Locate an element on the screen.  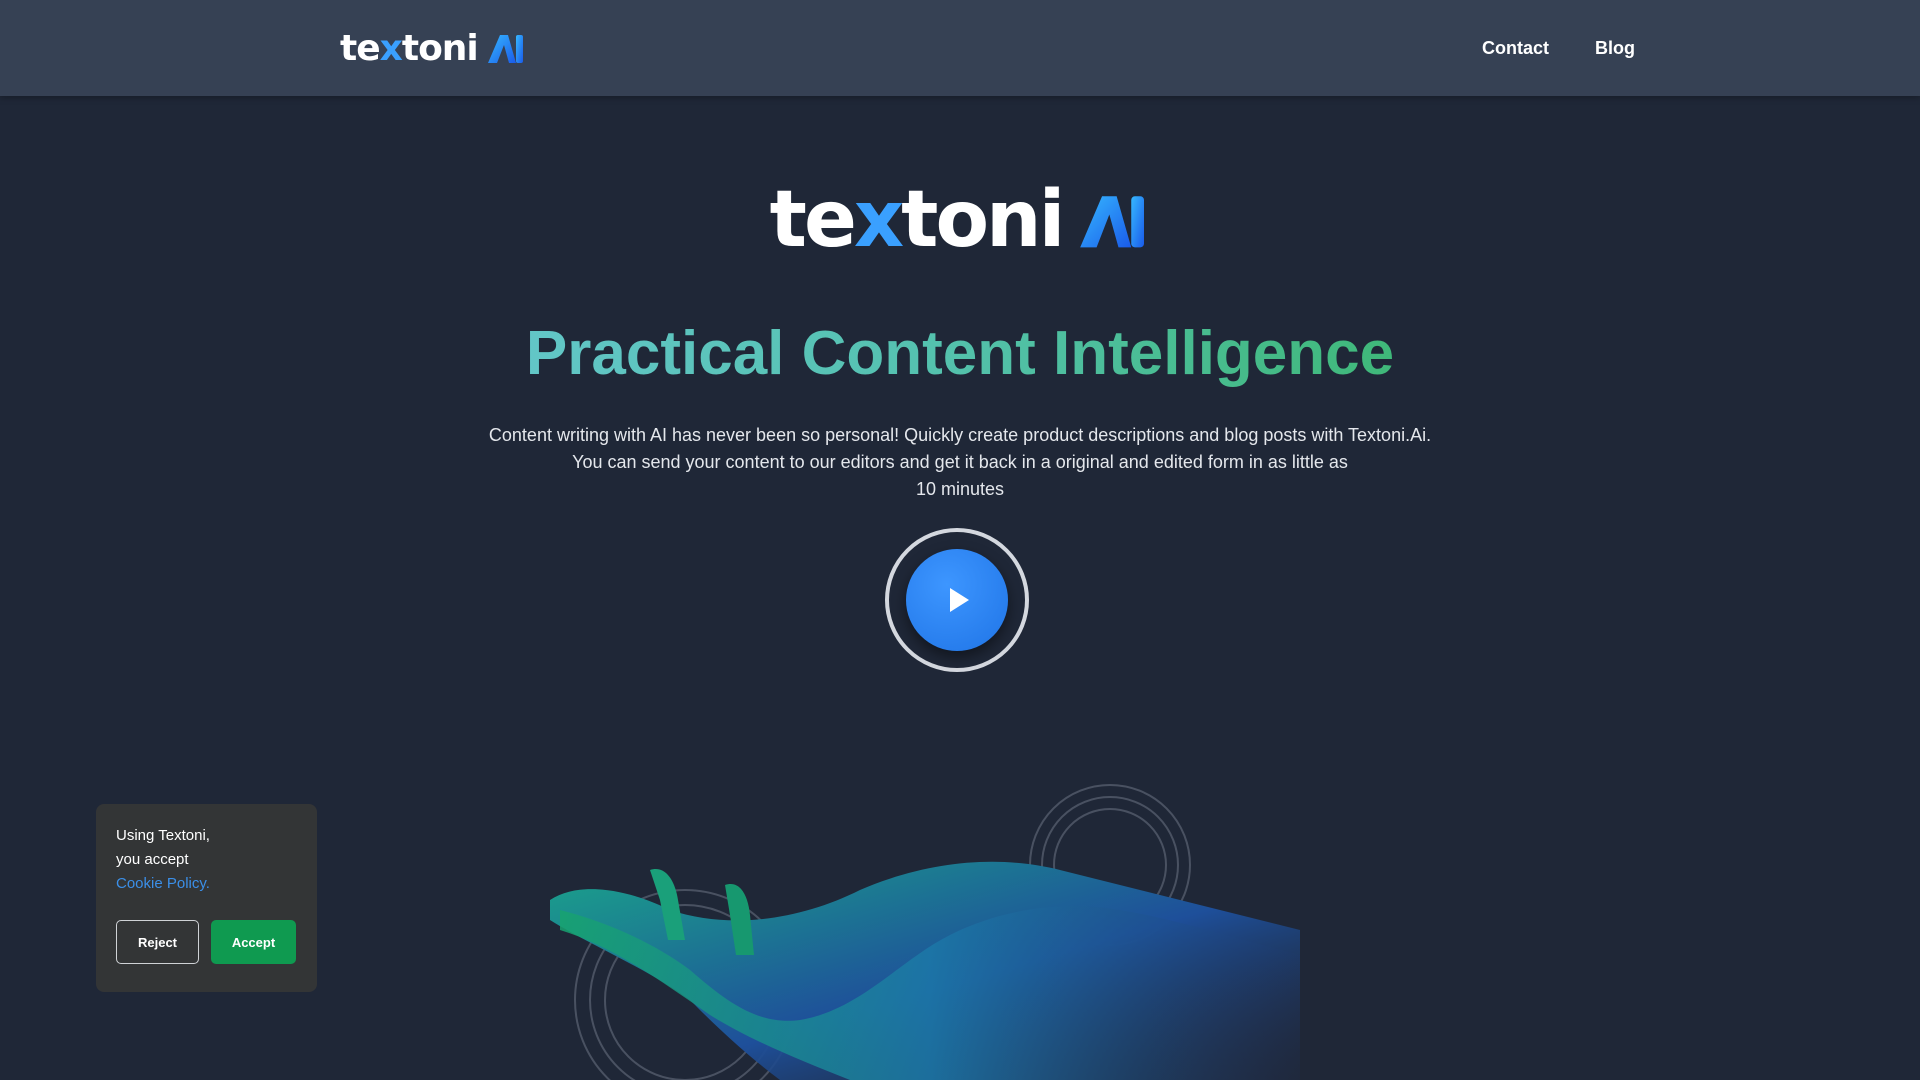
cookie-actions: Reject Accept is located at coordinates (206, 942).